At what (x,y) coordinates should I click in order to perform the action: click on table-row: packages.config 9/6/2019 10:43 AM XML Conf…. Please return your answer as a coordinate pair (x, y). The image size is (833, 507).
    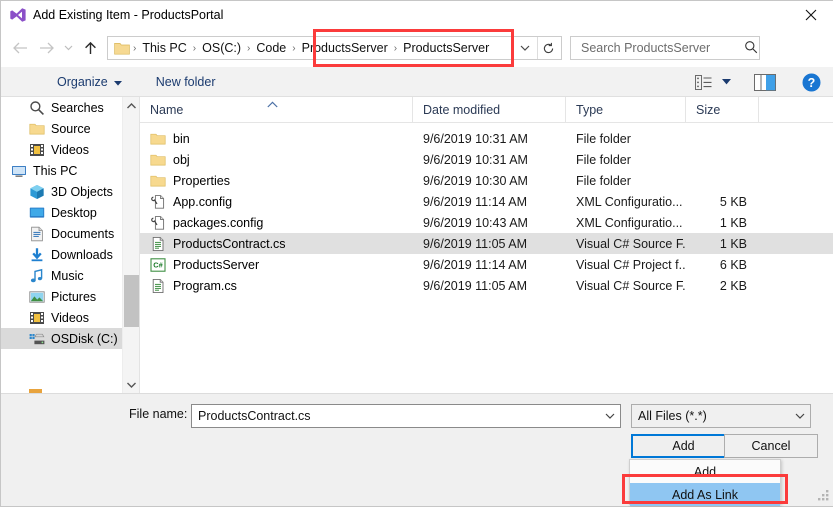
    Looking at the image, I should click on (486, 222).